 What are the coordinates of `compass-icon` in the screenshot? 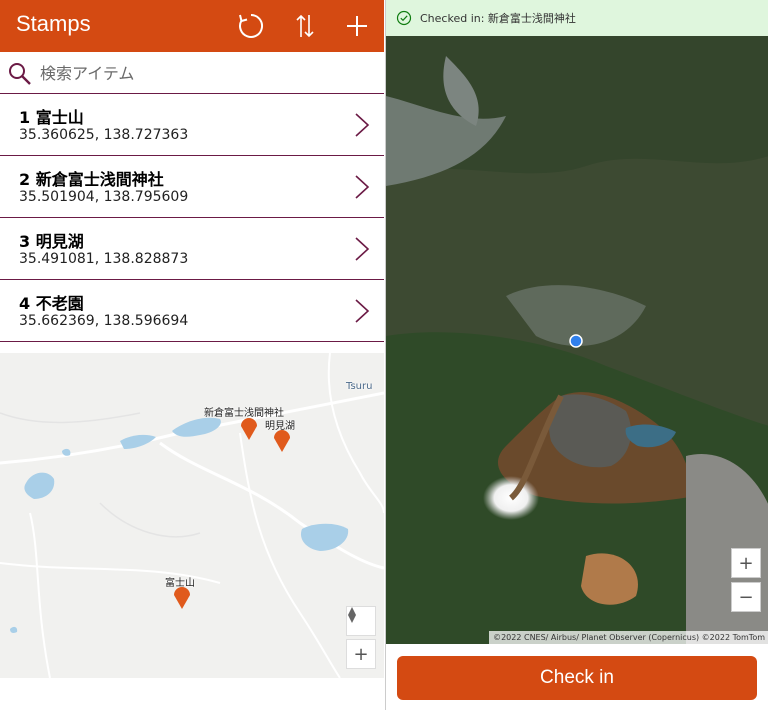 It's located at (352, 615).